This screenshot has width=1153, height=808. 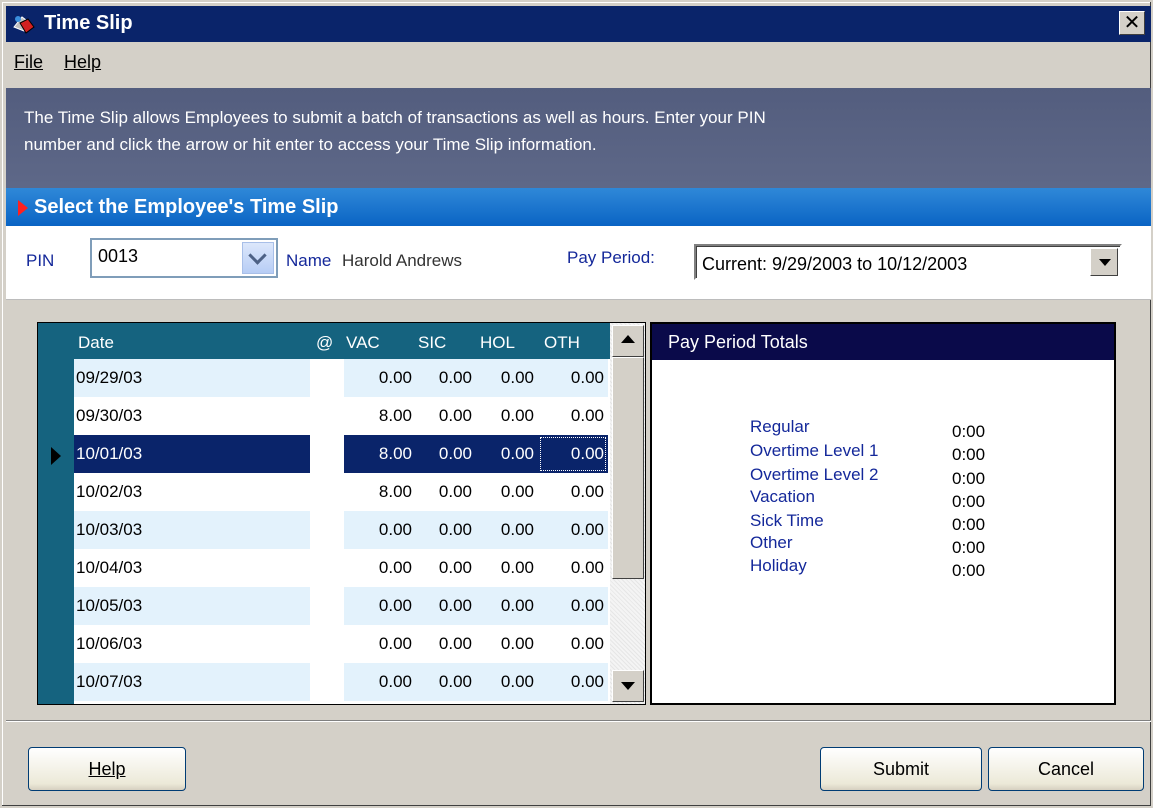 I want to click on section-title: Select the Employee's Time Slip, so click(x=186, y=207).